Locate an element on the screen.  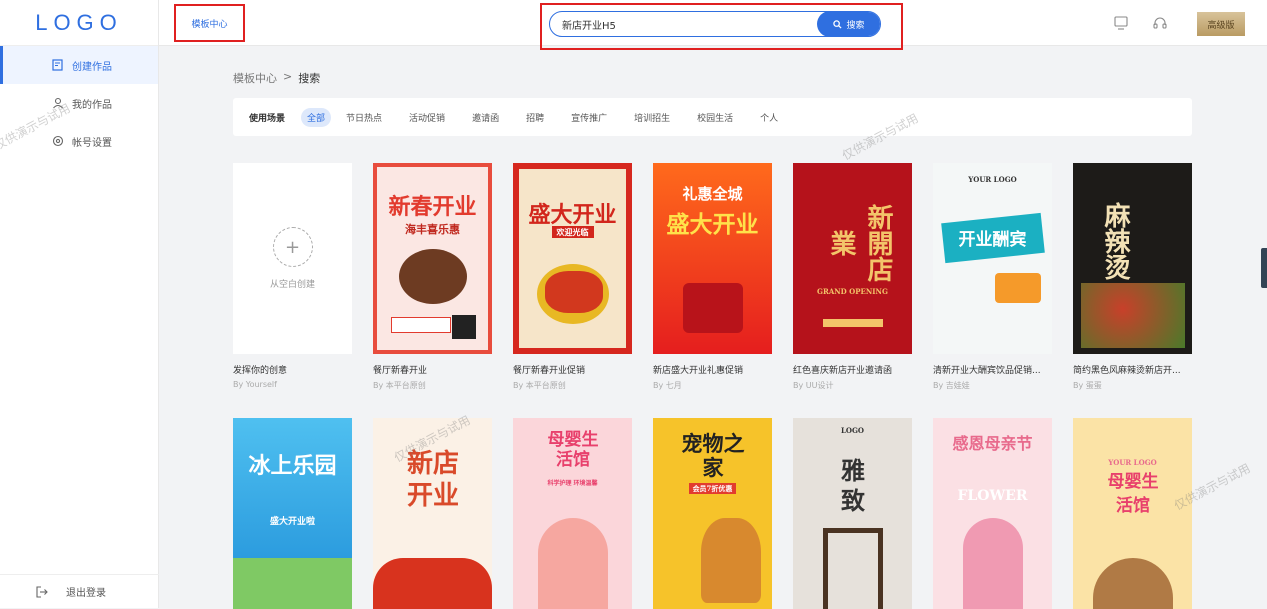
search-input is located at coordinates (687, 24).